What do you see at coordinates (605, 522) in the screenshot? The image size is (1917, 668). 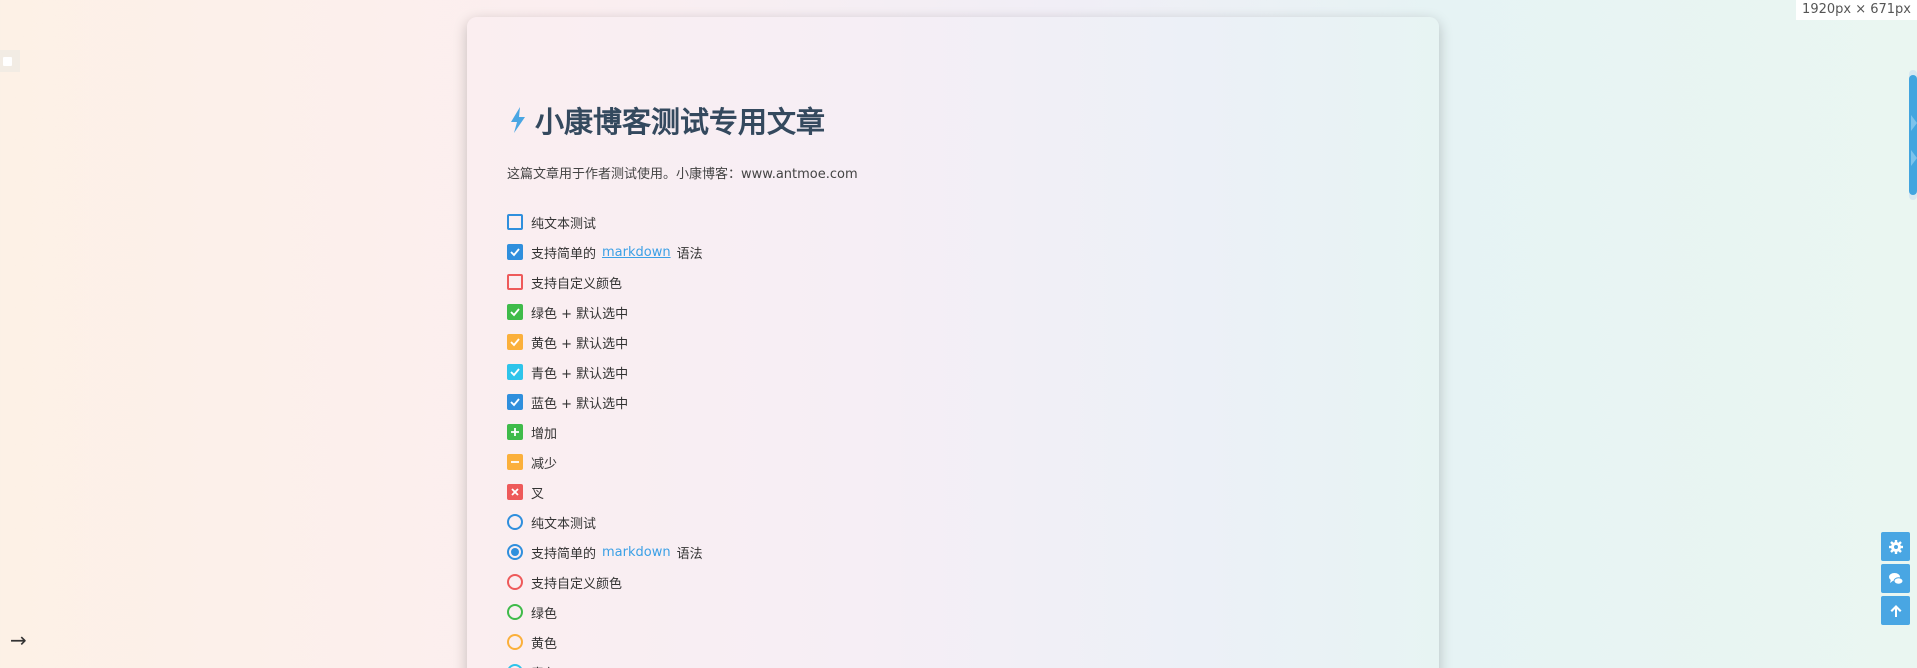 I see `radio-item: 纯文本测试` at bounding box center [605, 522].